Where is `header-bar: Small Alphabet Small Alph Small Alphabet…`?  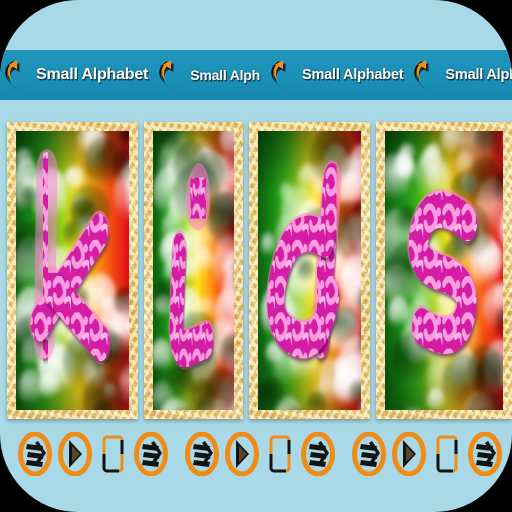
header-bar: Small Alphabet Small Alph Small Alphabet… is located at coordinates (256, 75).